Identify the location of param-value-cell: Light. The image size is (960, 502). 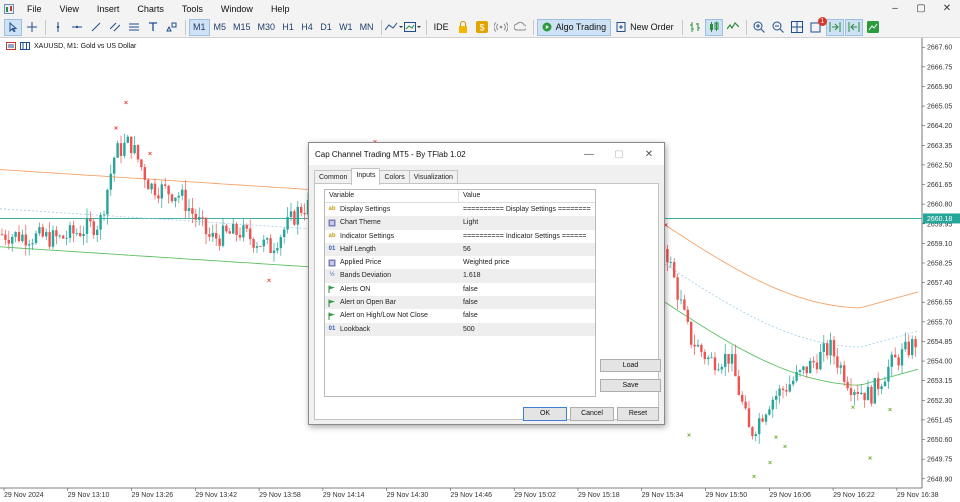
(527, 222).